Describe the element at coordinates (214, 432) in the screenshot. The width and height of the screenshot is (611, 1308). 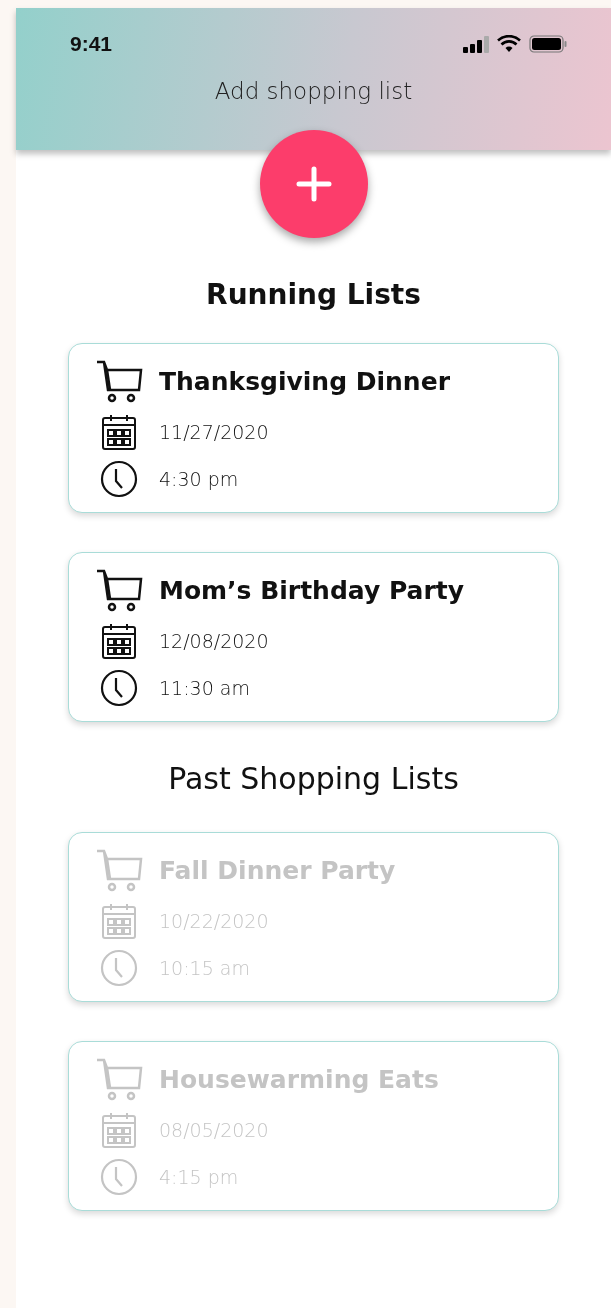
I see `list-date: 11/27/2020` at that location.